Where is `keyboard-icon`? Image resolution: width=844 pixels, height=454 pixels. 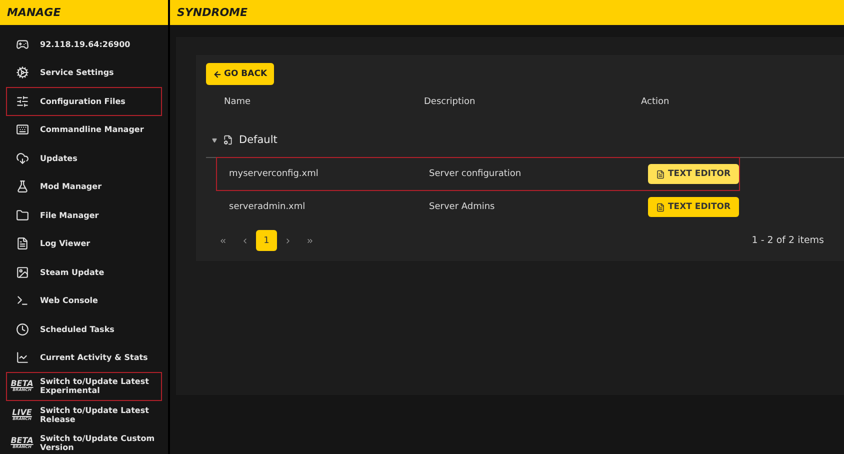
keyboard-icon is located at coordinates (22, 129).